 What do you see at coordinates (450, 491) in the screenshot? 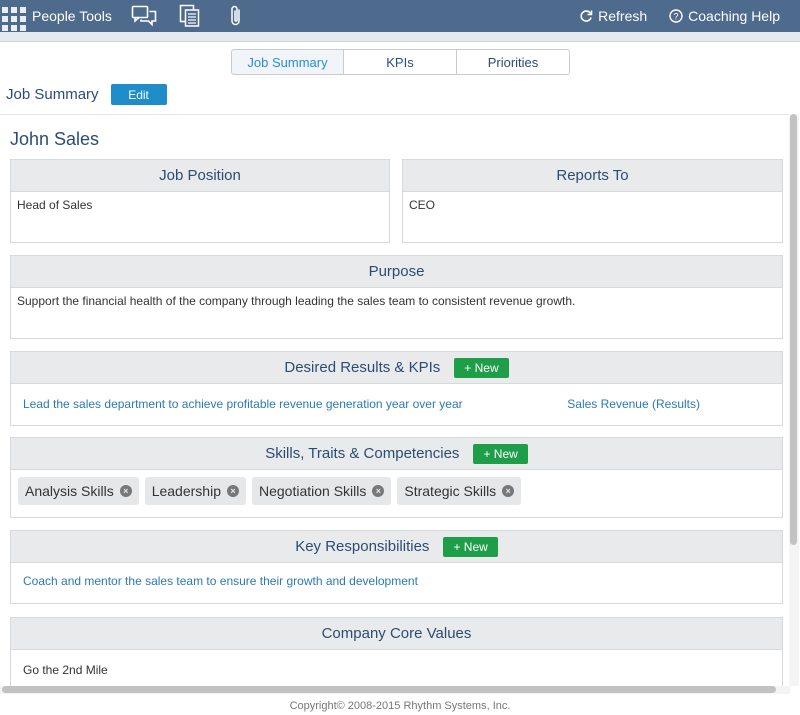
I see `skill-chip-label: Strategic Skills` at bounding box center [450, 491].